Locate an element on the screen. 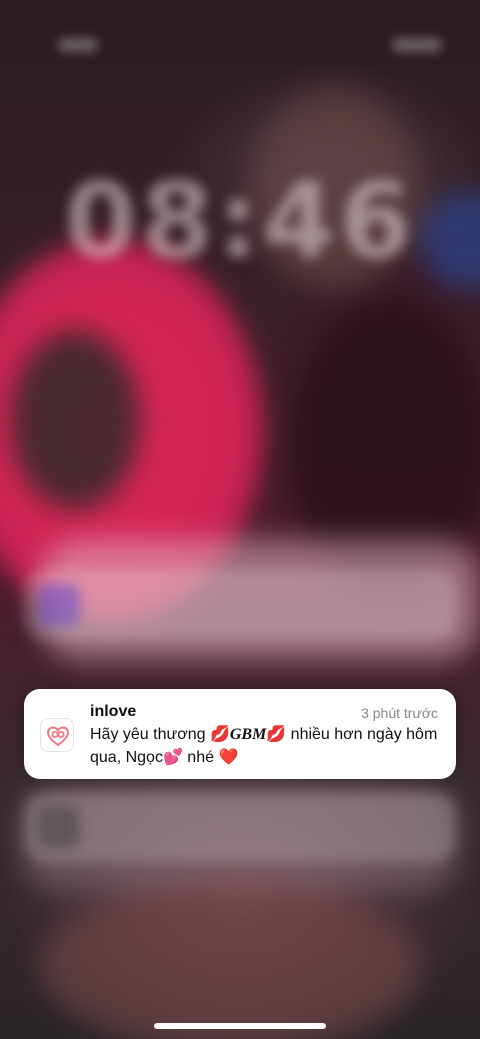 Image resolution: width=480 pixels, height=1039 pixels. hearts-emoji: 💕 is located at coordinates (172, 756).